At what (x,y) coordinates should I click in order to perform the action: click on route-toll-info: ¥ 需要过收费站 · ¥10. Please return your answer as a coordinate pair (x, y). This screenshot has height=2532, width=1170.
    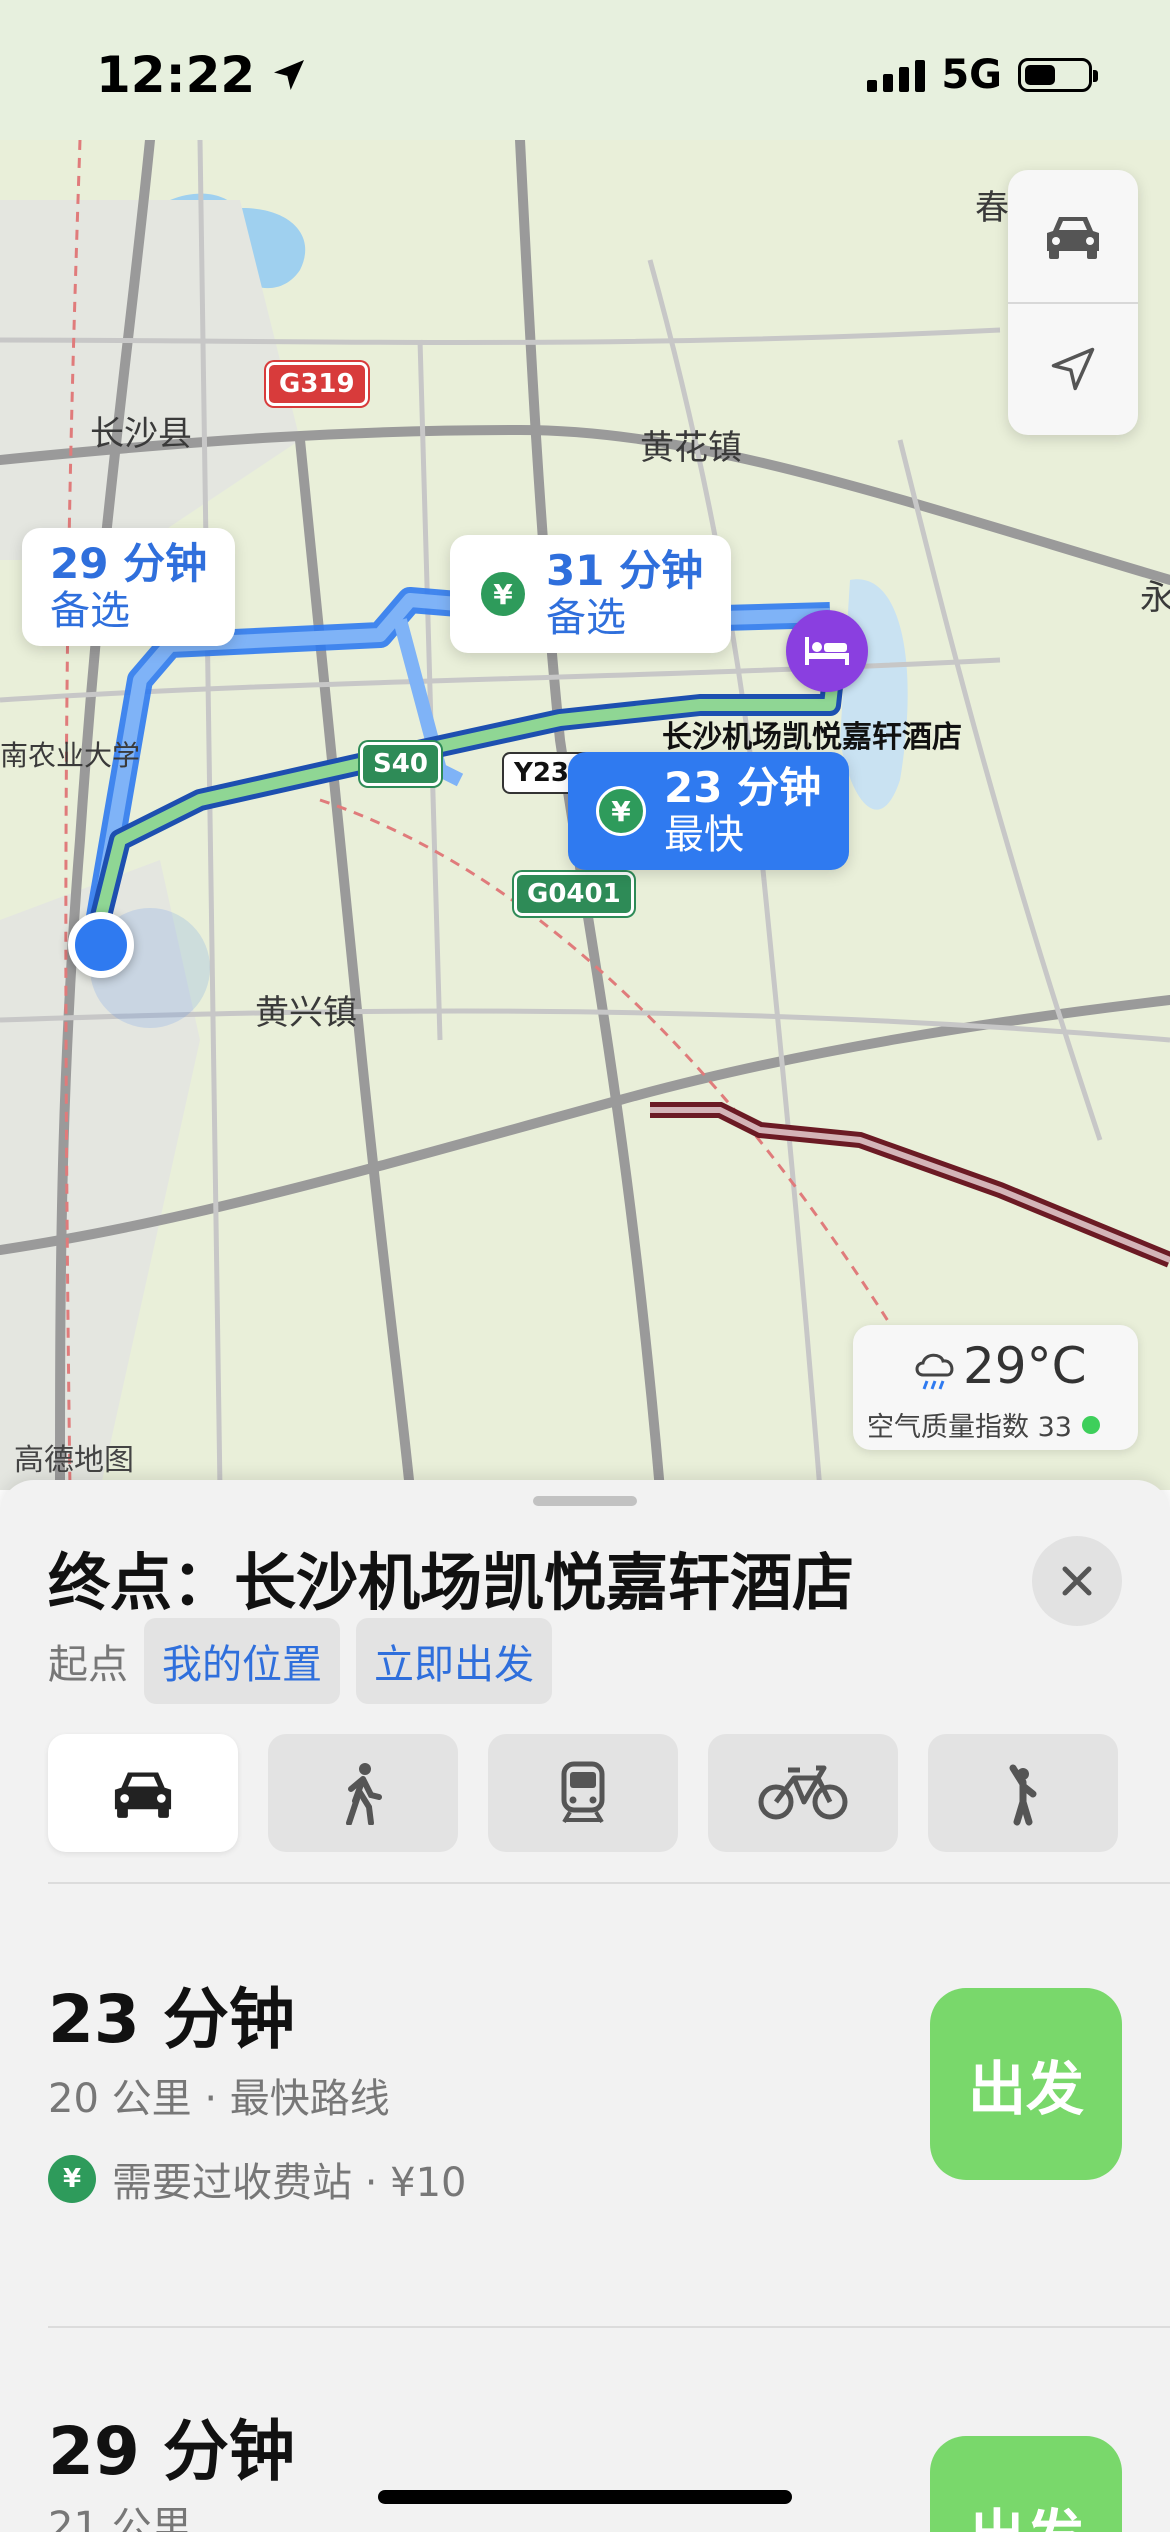
    Looking at the image, I should click on (257, 2179).